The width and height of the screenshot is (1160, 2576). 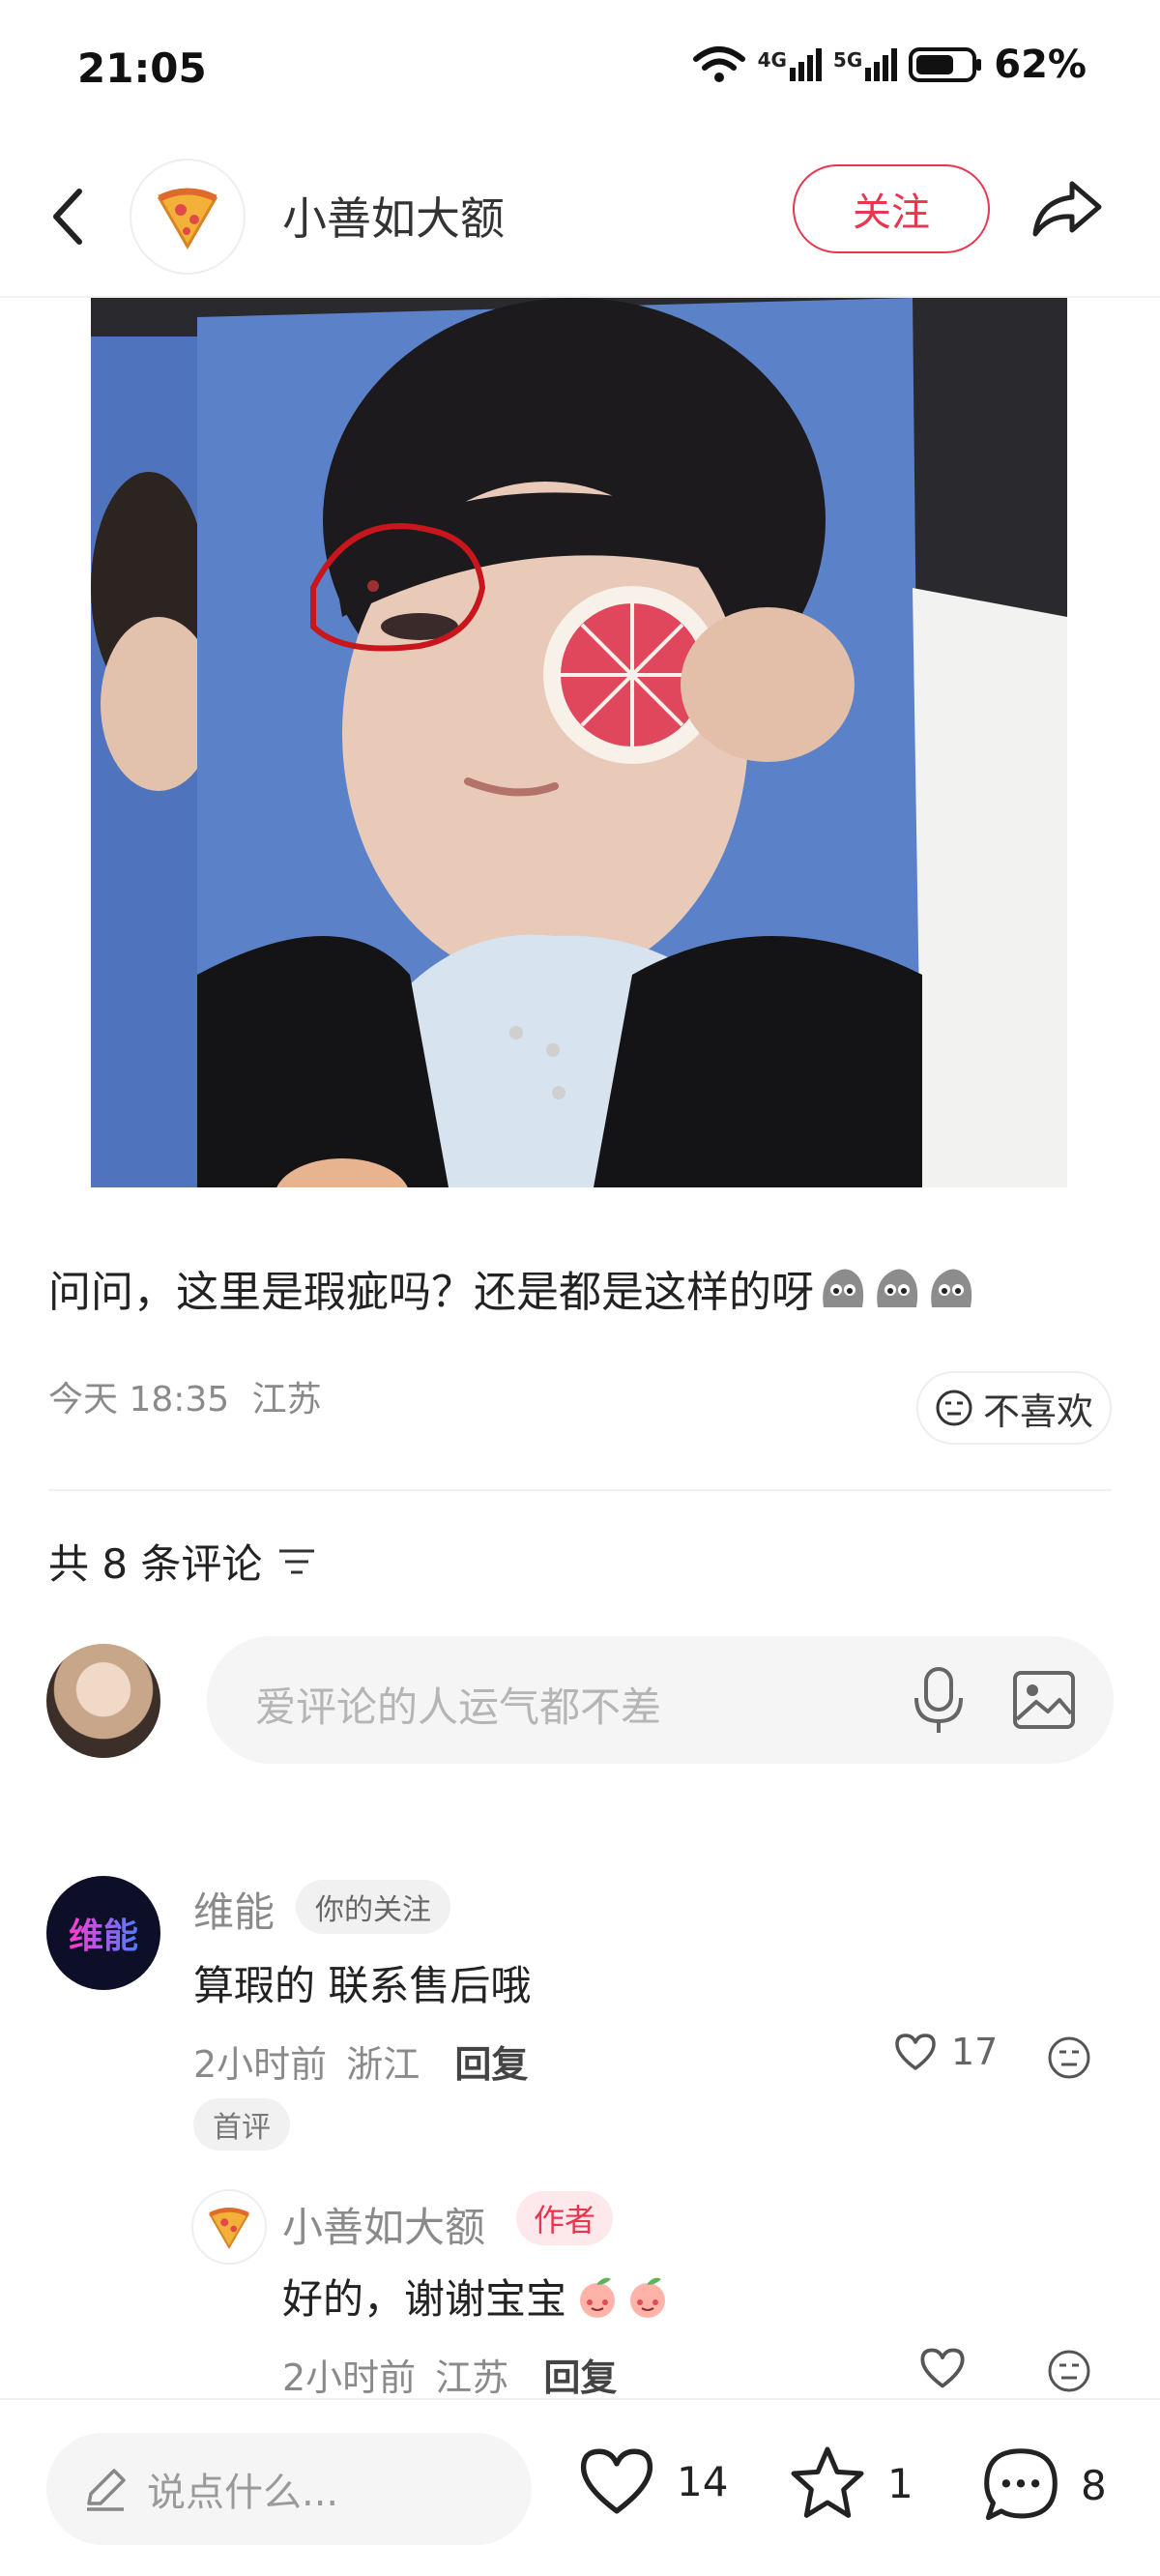 I want to click on commenter-avatar: 维能, so click(x=103, y=1933).